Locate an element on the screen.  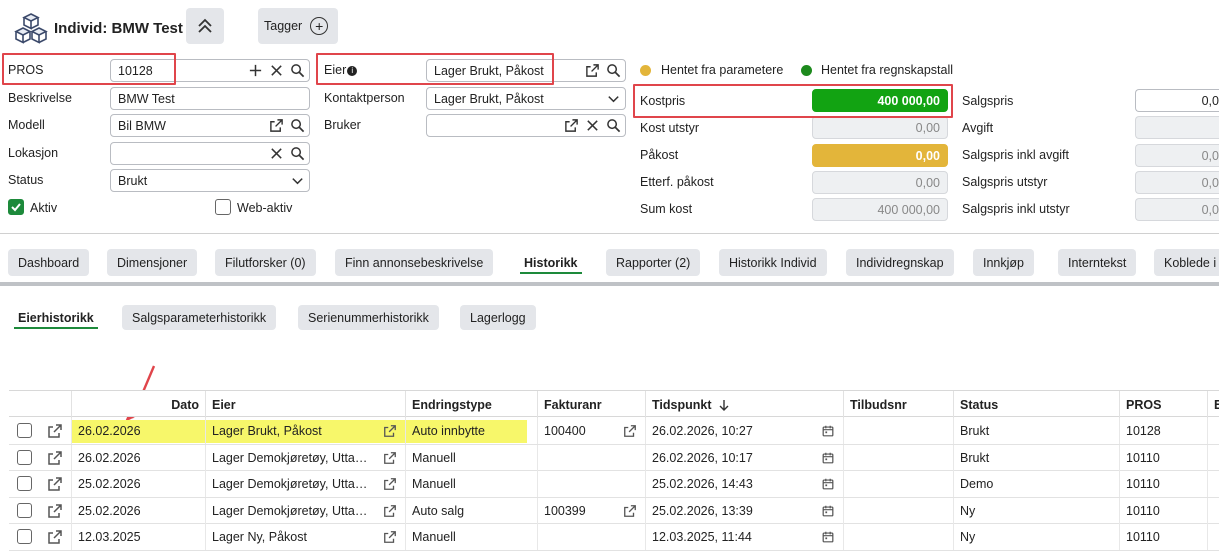
column-header-e: E is located at coordinates (1213, 404).